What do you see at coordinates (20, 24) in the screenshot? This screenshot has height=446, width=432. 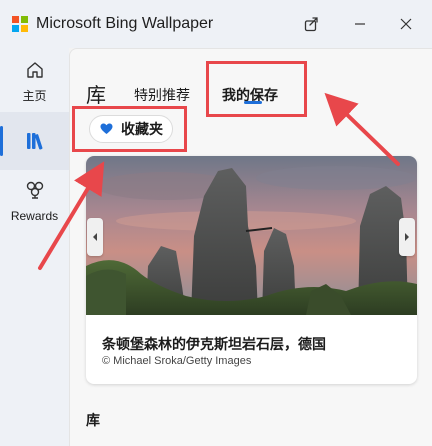 I see `app-logo-icon` at bounding box center [20, 24].